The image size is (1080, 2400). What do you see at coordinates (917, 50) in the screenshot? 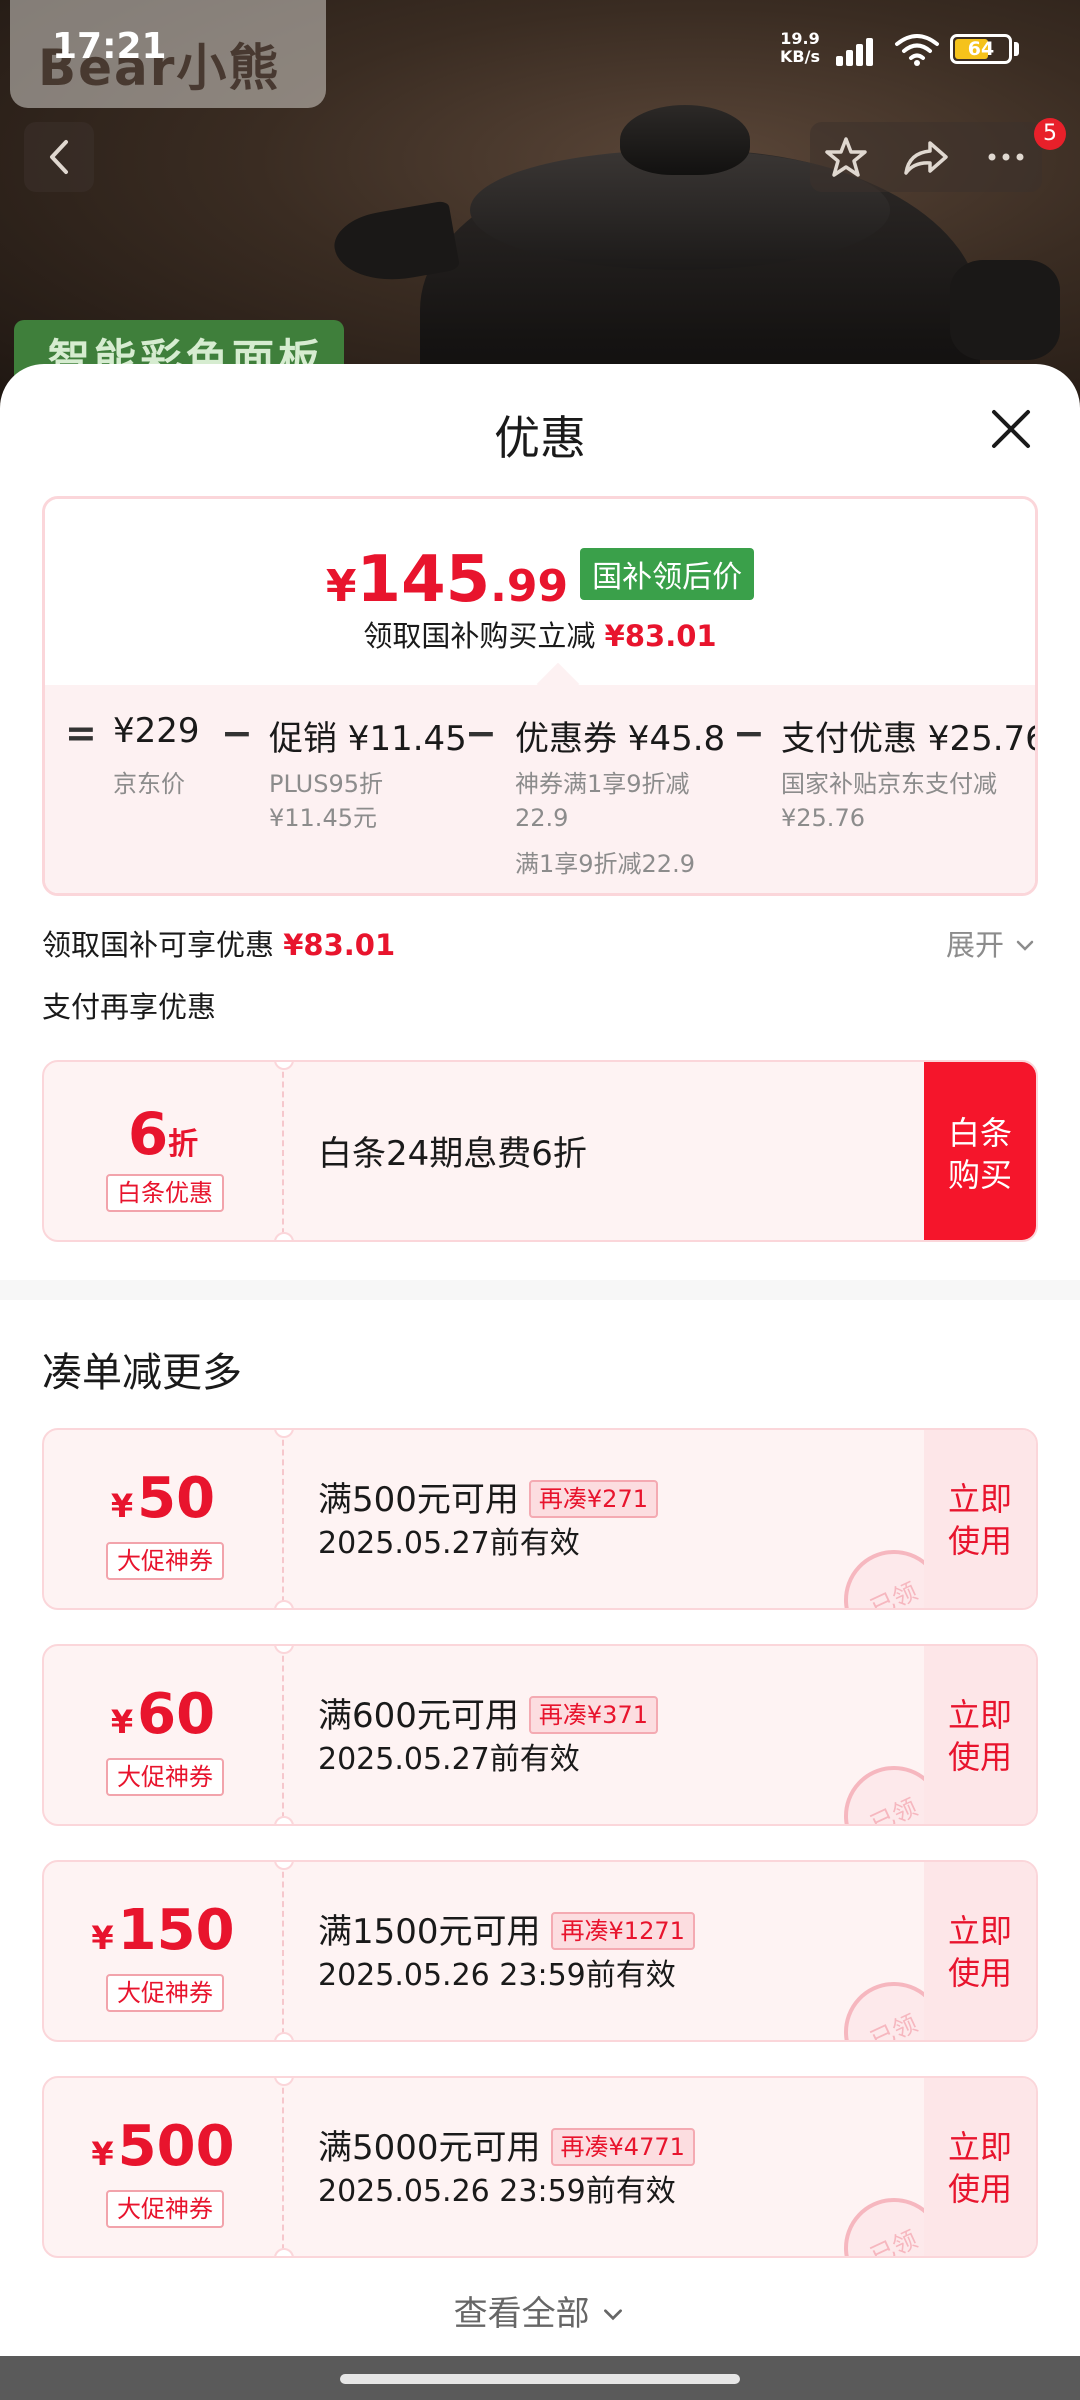
I see `wifi-icon` at bounding box center [917, 50].